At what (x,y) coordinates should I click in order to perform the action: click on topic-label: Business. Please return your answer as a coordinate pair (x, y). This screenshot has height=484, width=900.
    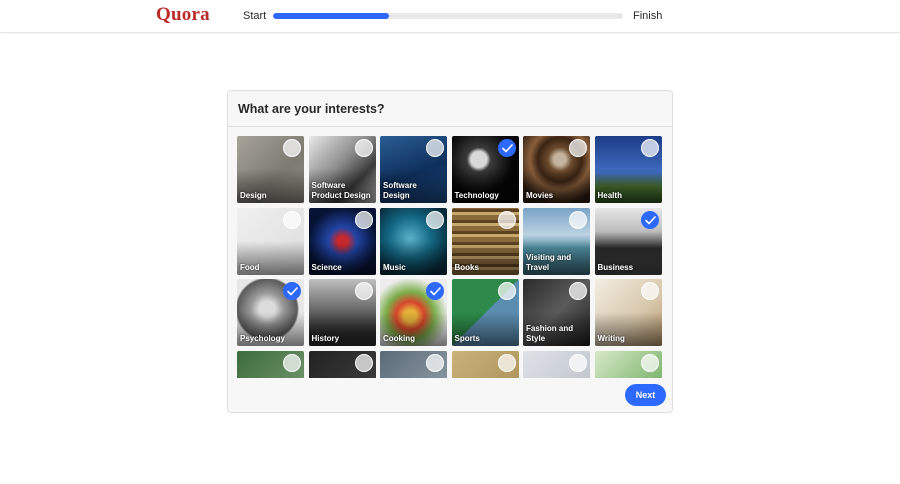
    Looking at the image, I should click on (615, 267).